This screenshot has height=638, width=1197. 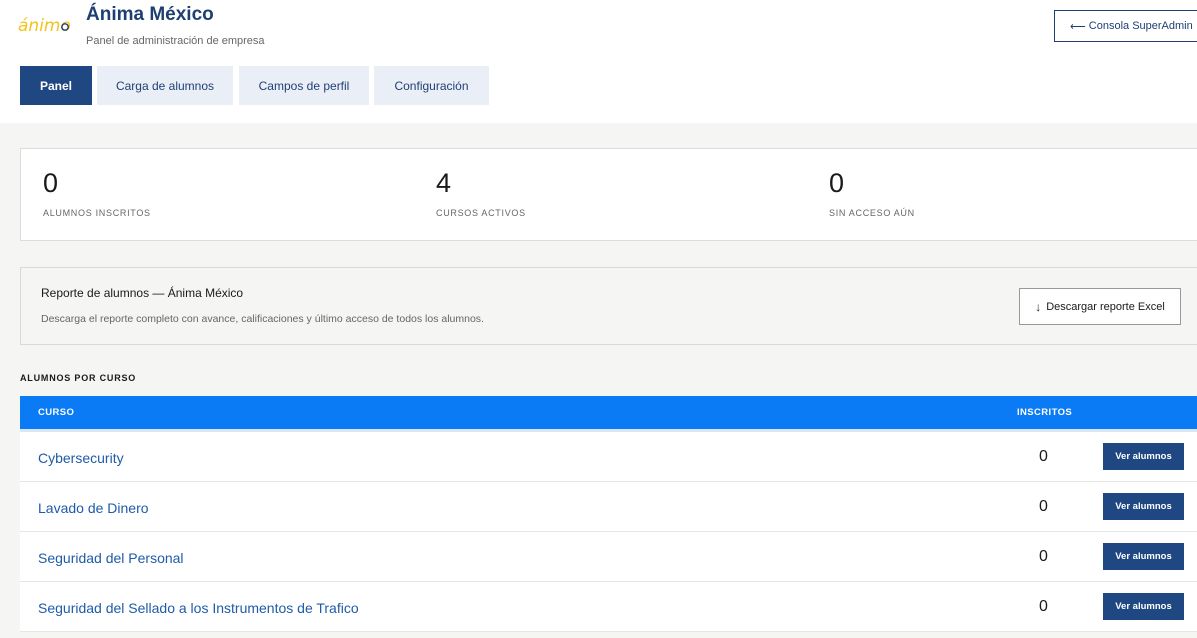 What do you see at coordinates (56, 85) in the screenshot?
I see `tab-panel: Panel` at bounding box center [56, 85].